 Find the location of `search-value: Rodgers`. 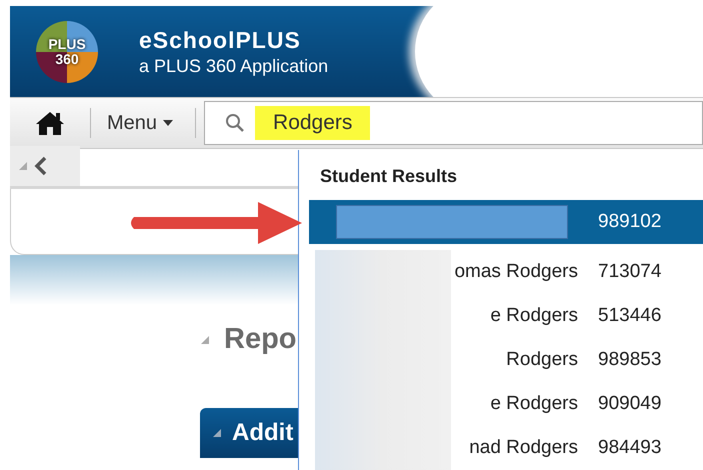

search-value: Rodgers is located at coordinates (312, 123).